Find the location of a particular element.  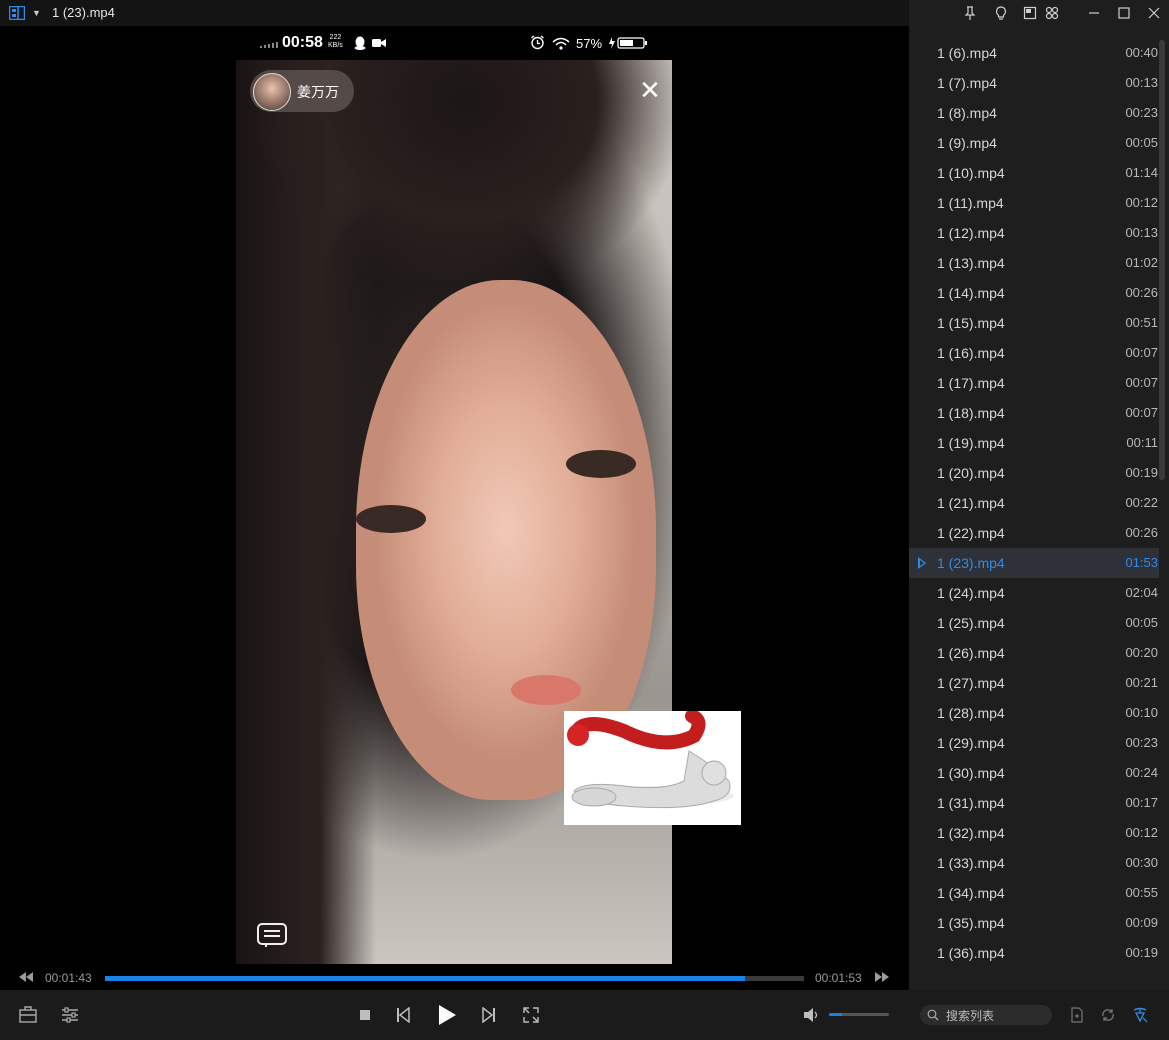

playlist-item-name: 1 (28).mp4 is located at coordinates (971, 713).